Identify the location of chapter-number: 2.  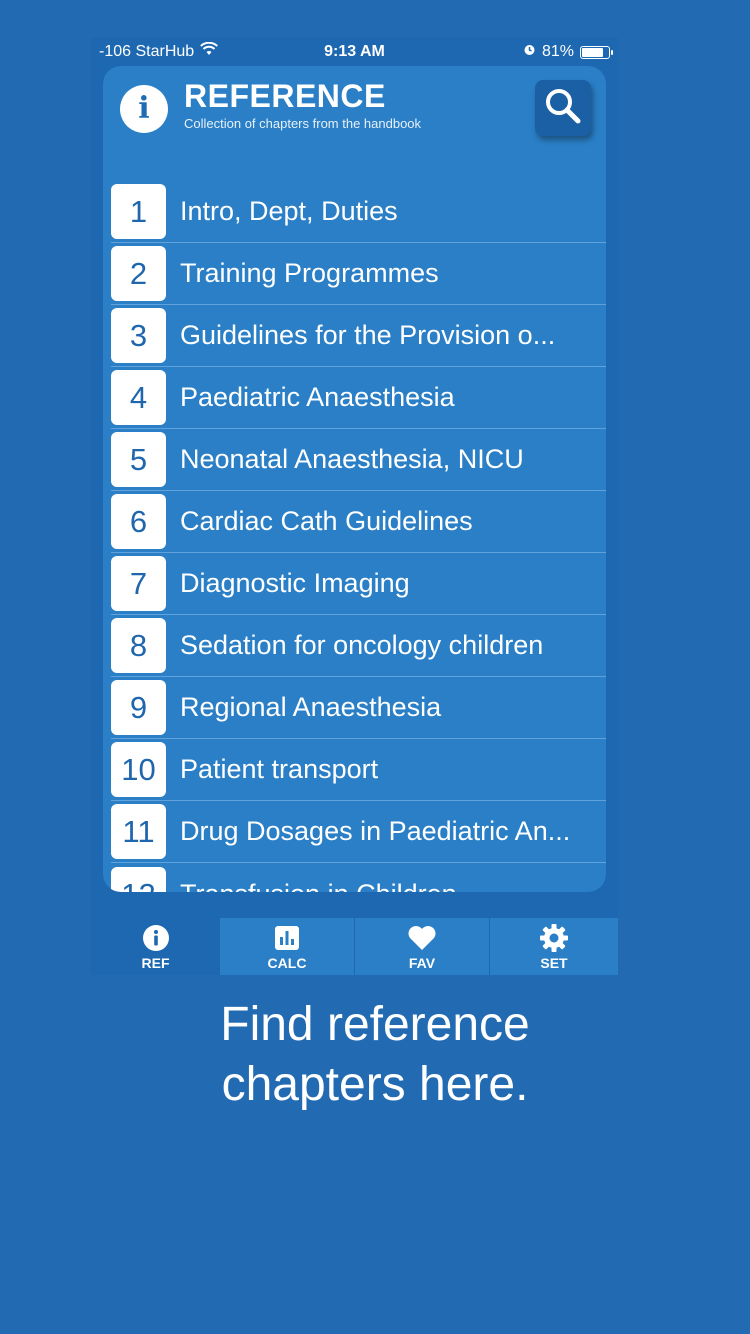
(138, 273).